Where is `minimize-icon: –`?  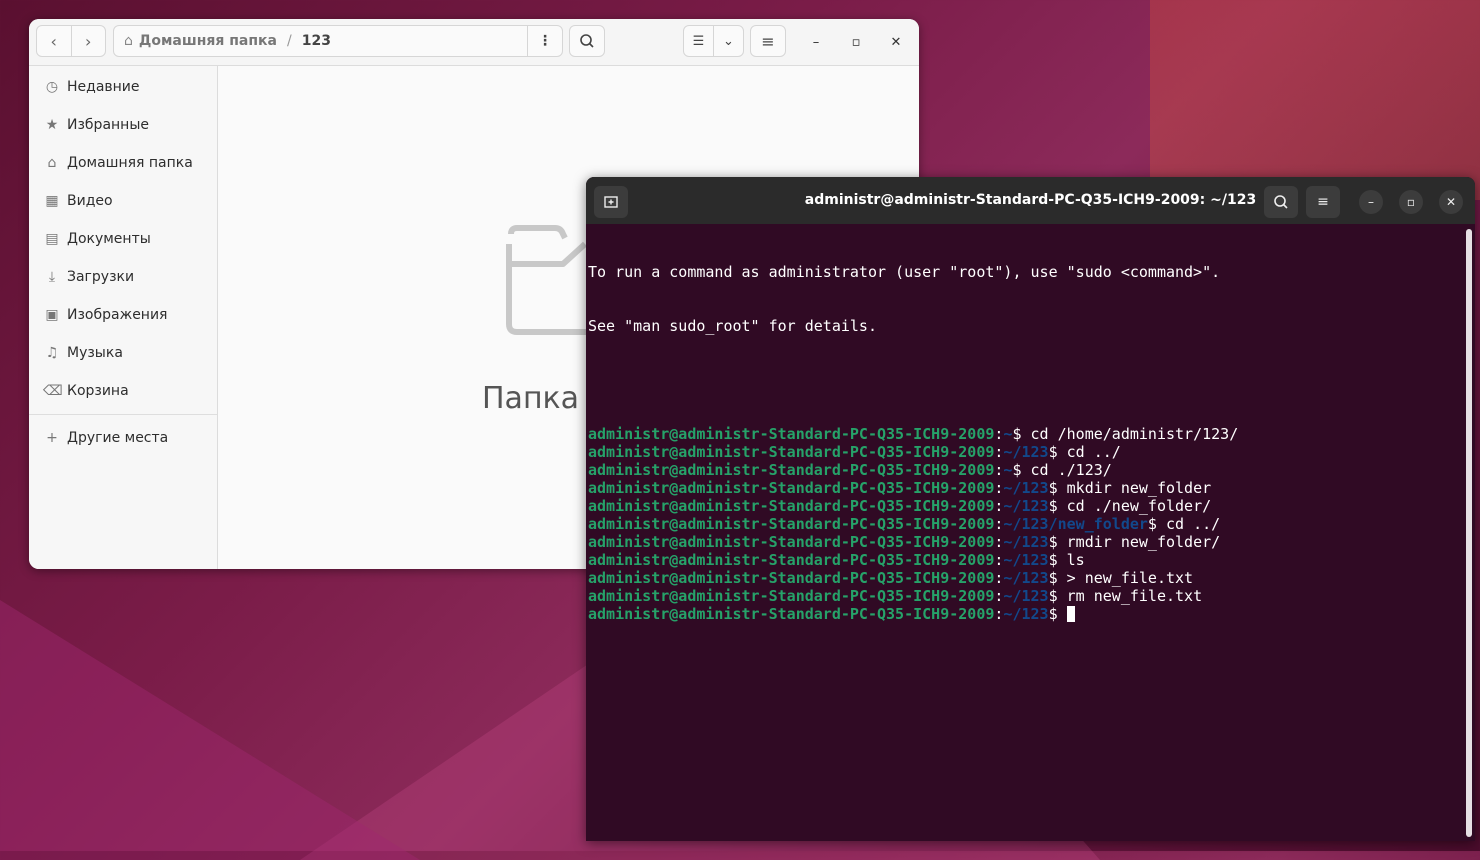 minimize-icon: – is located at coordinates (816, 42).